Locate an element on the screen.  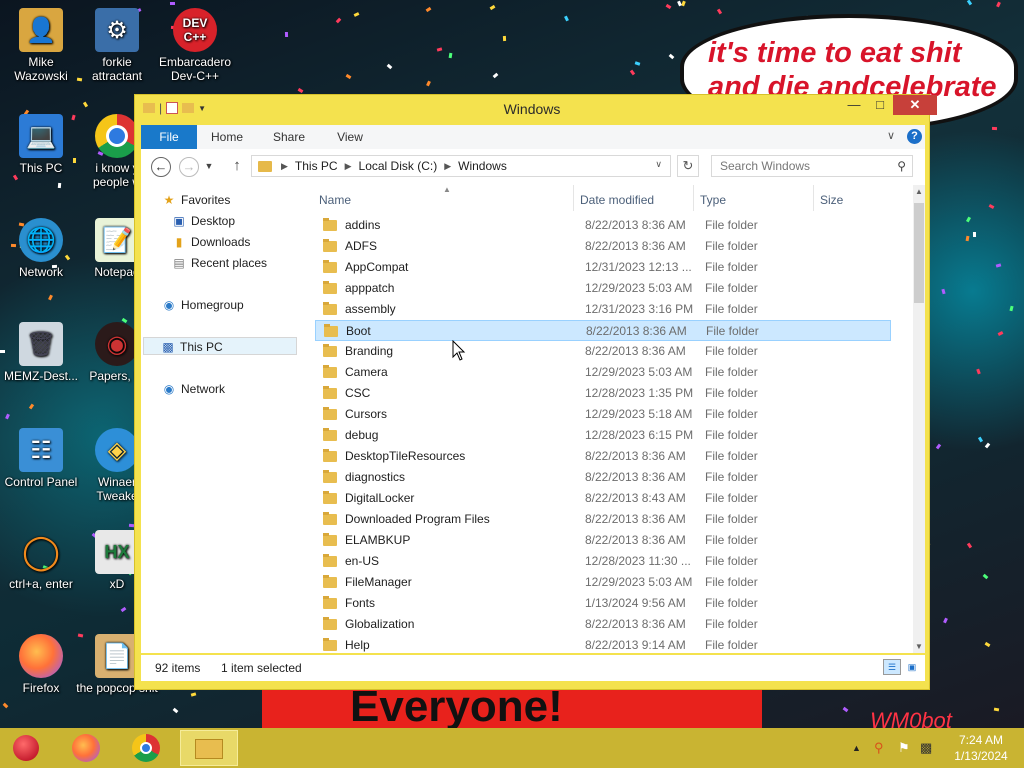
taskbar-clock: 7:24 AM 1/13/2024 is located at coordinates (981, 748).